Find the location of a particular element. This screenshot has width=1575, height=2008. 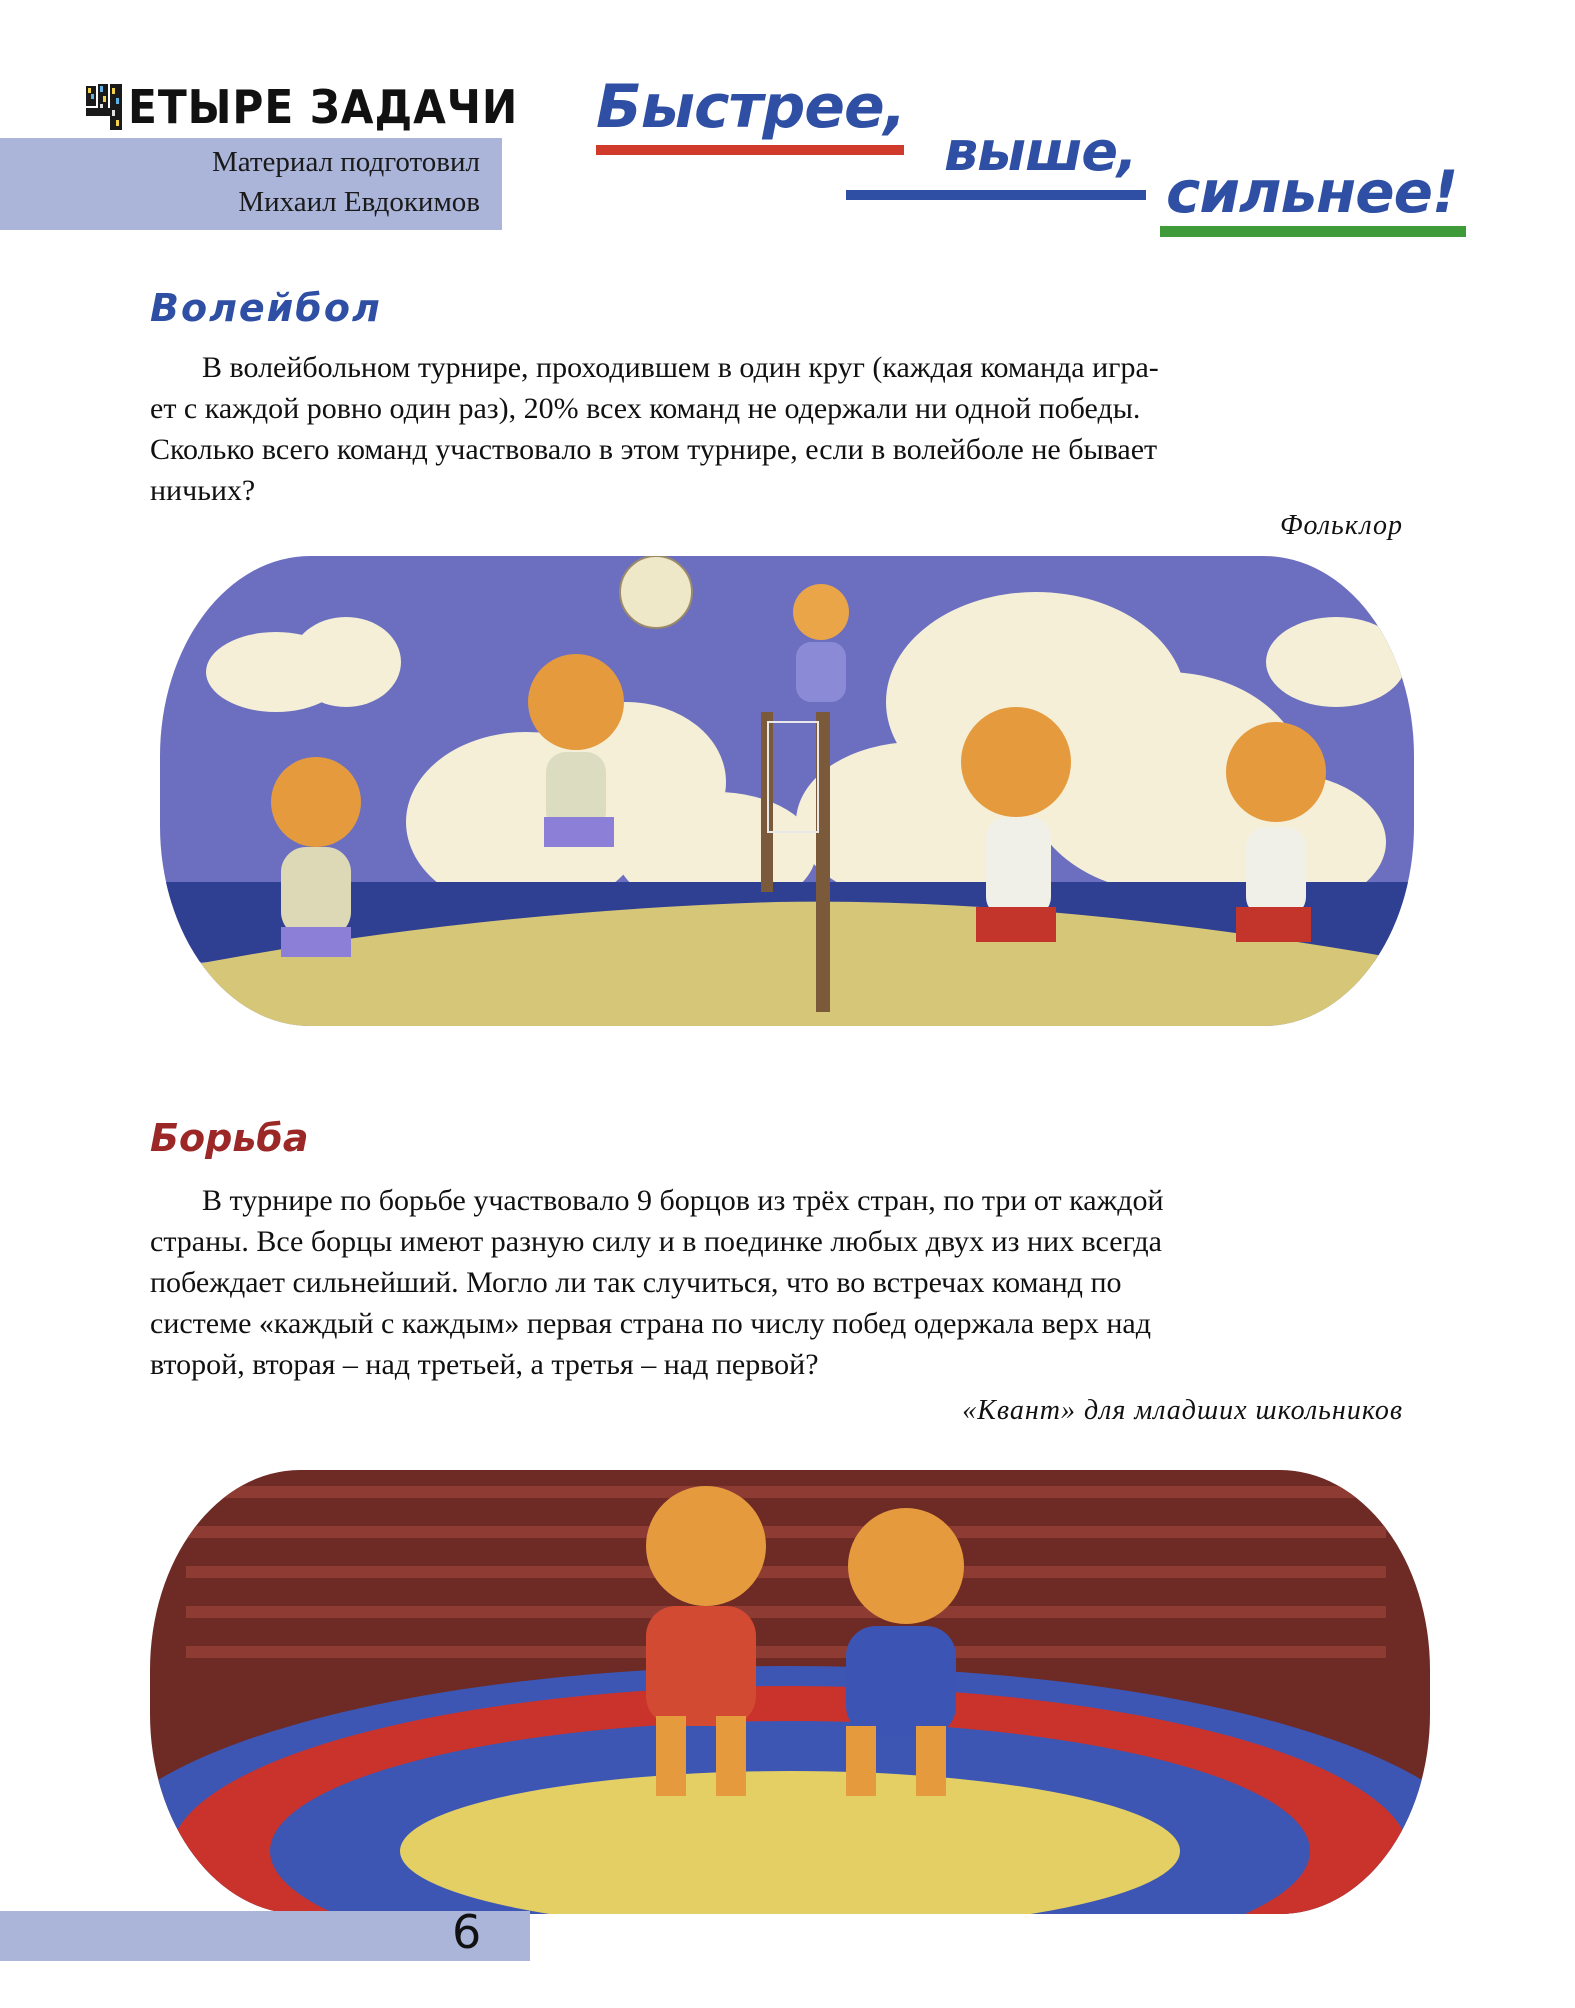

problem-title-volleyball: Волейбол is located at coordinates (266, 308).